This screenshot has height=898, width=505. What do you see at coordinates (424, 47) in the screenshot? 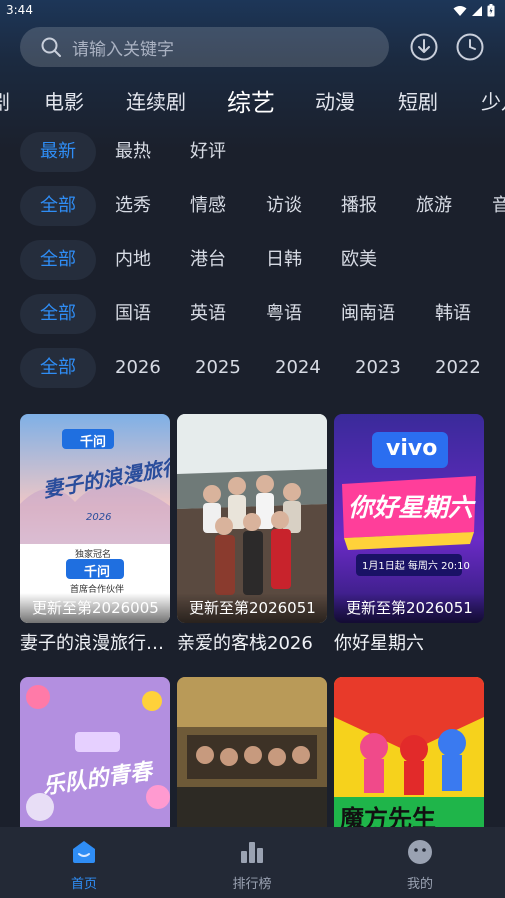
I see `download-icon` at bounding box center [424, 47].